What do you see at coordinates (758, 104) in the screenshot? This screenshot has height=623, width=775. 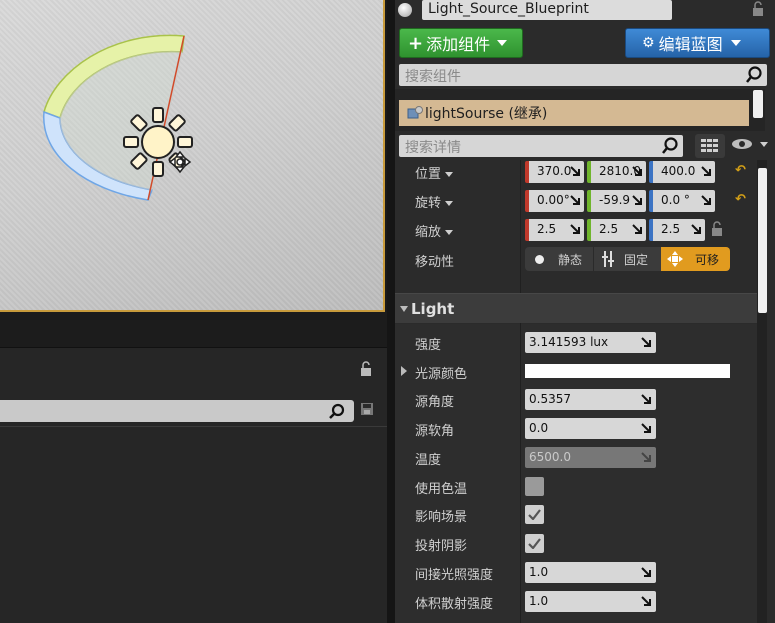 I see `component-scrollbar` at bounding box center [758, 104].